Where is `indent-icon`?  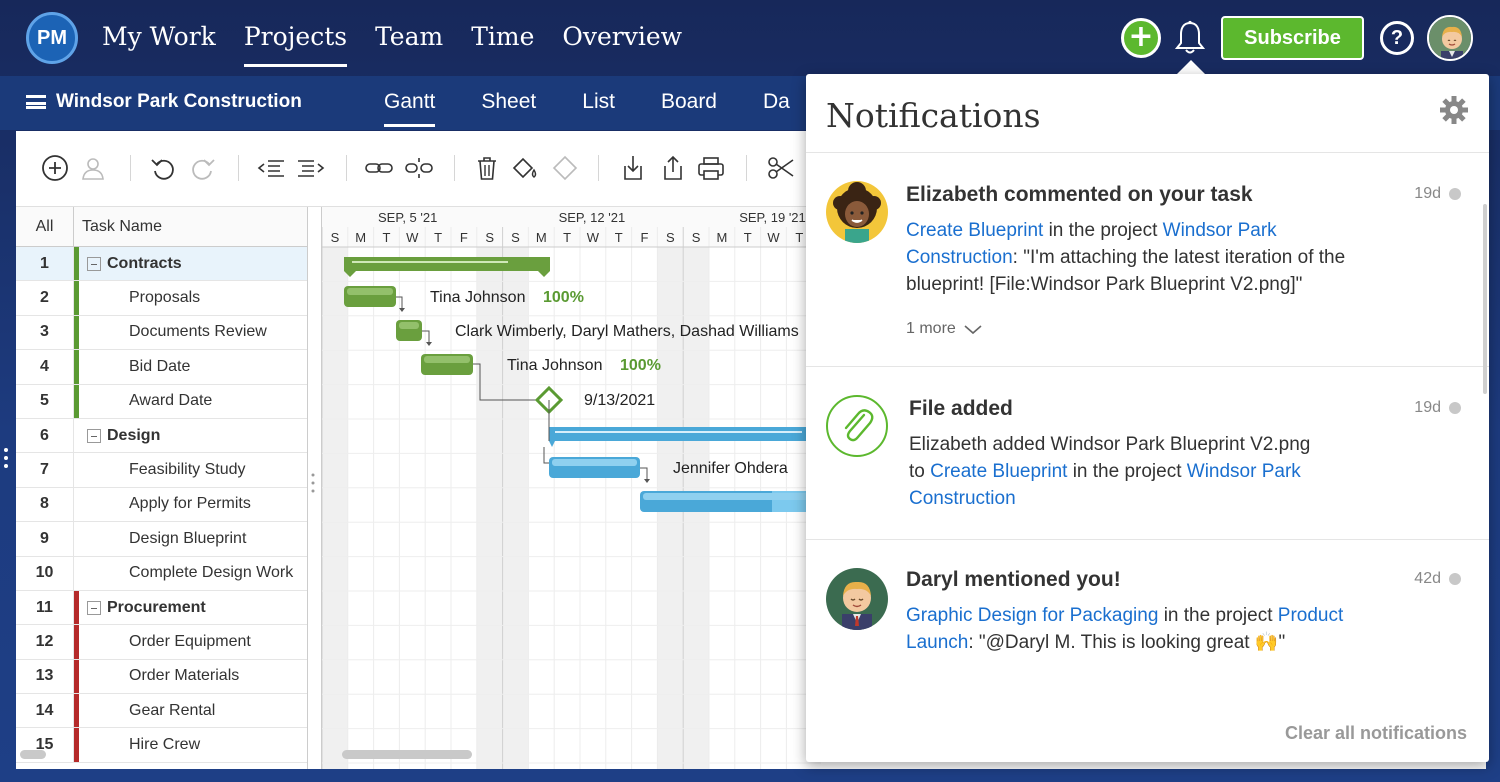 indent-icon is located at coordinates (311, 168).